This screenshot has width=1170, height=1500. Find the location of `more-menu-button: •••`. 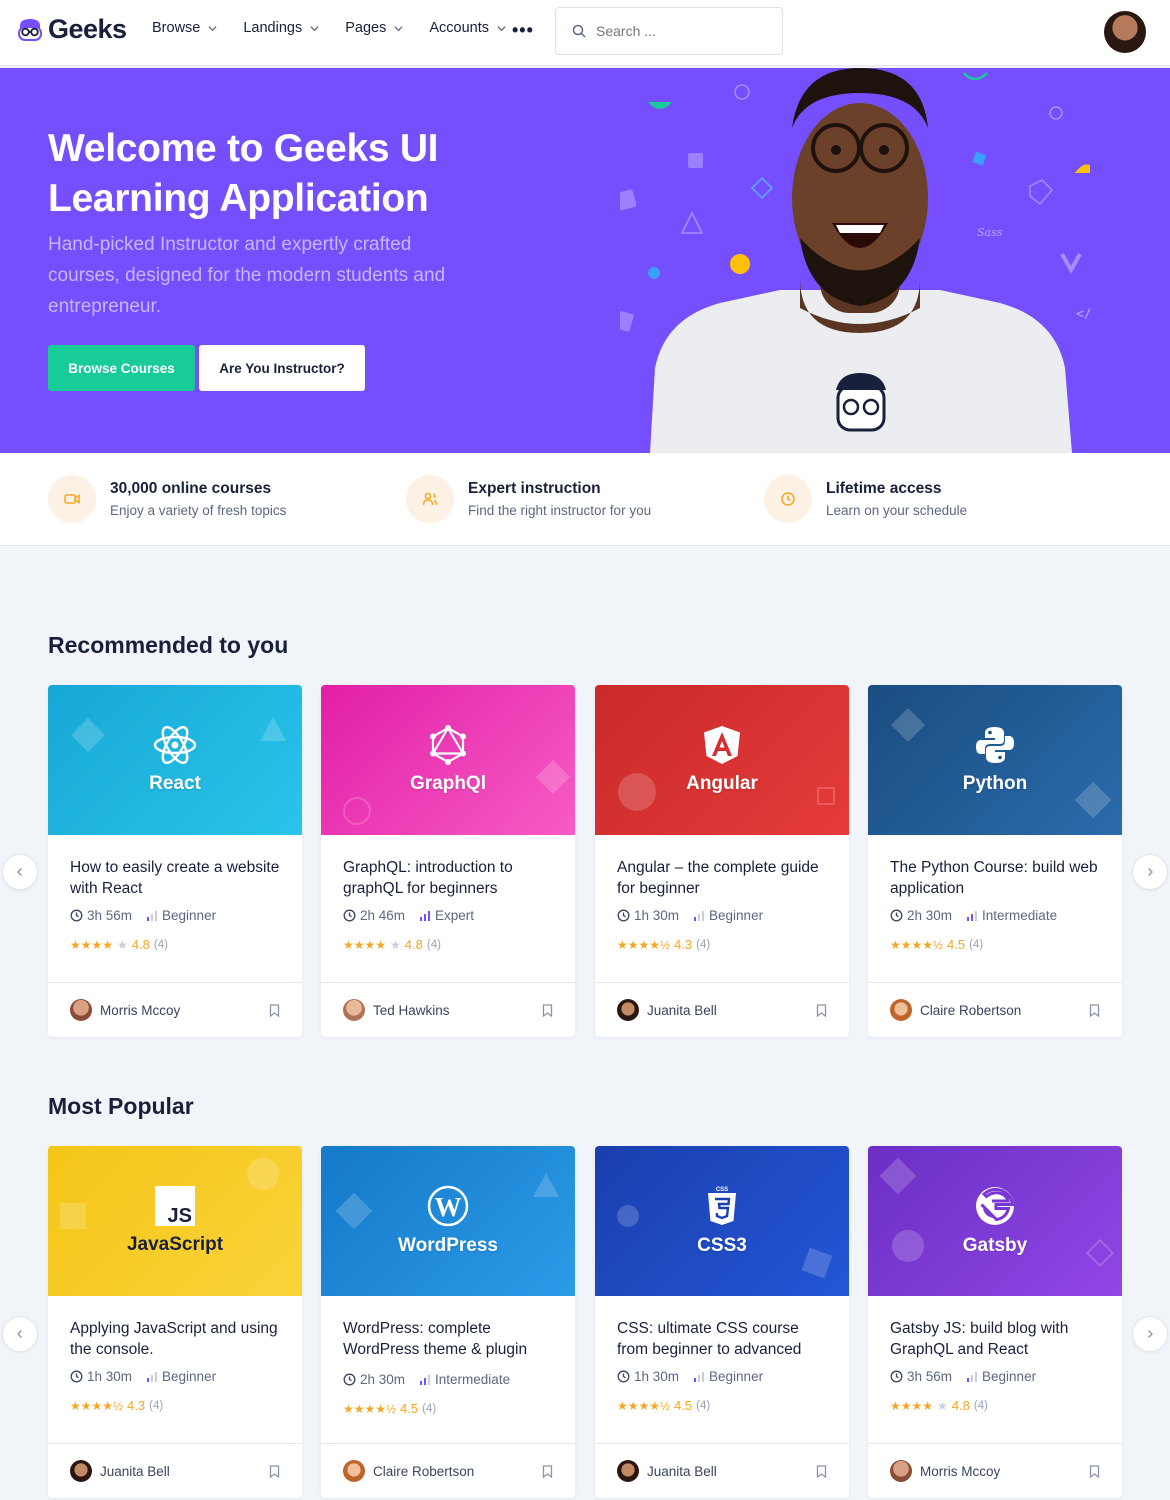

more-menu-button: ••• is located at coordinates (523, 30).